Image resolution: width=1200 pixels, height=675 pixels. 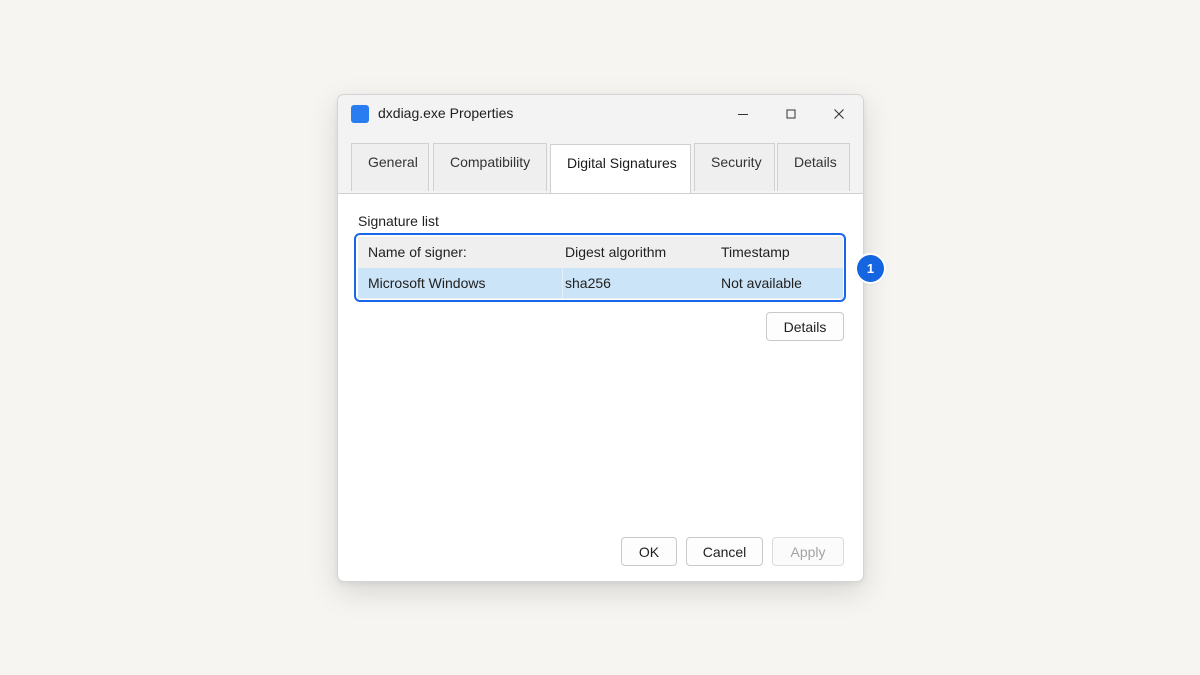 I want to click on tab-security: Security, so click(x=734, y=167).